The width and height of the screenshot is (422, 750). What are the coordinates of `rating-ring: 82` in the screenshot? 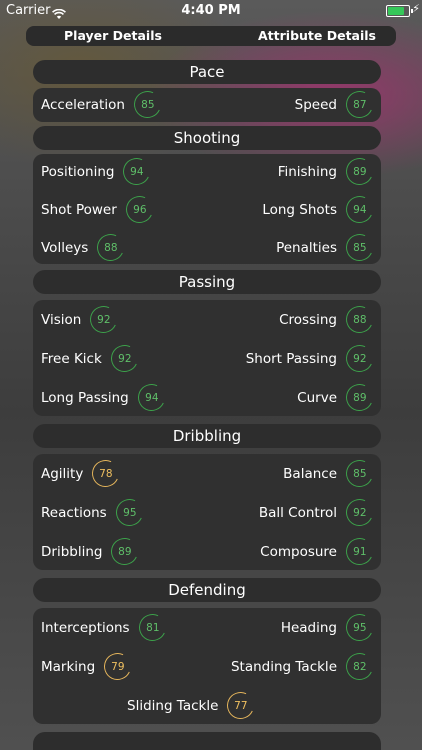 It's located at (359, 666).